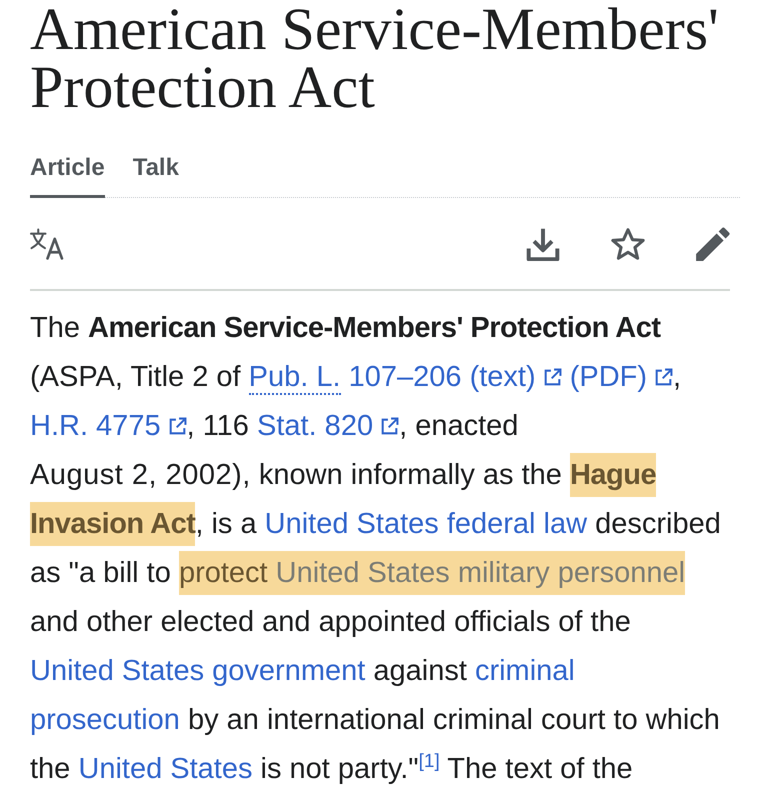  Describe the element at coordinates (165, 769) in the screenshot. I see `article-link: United States` at that location.